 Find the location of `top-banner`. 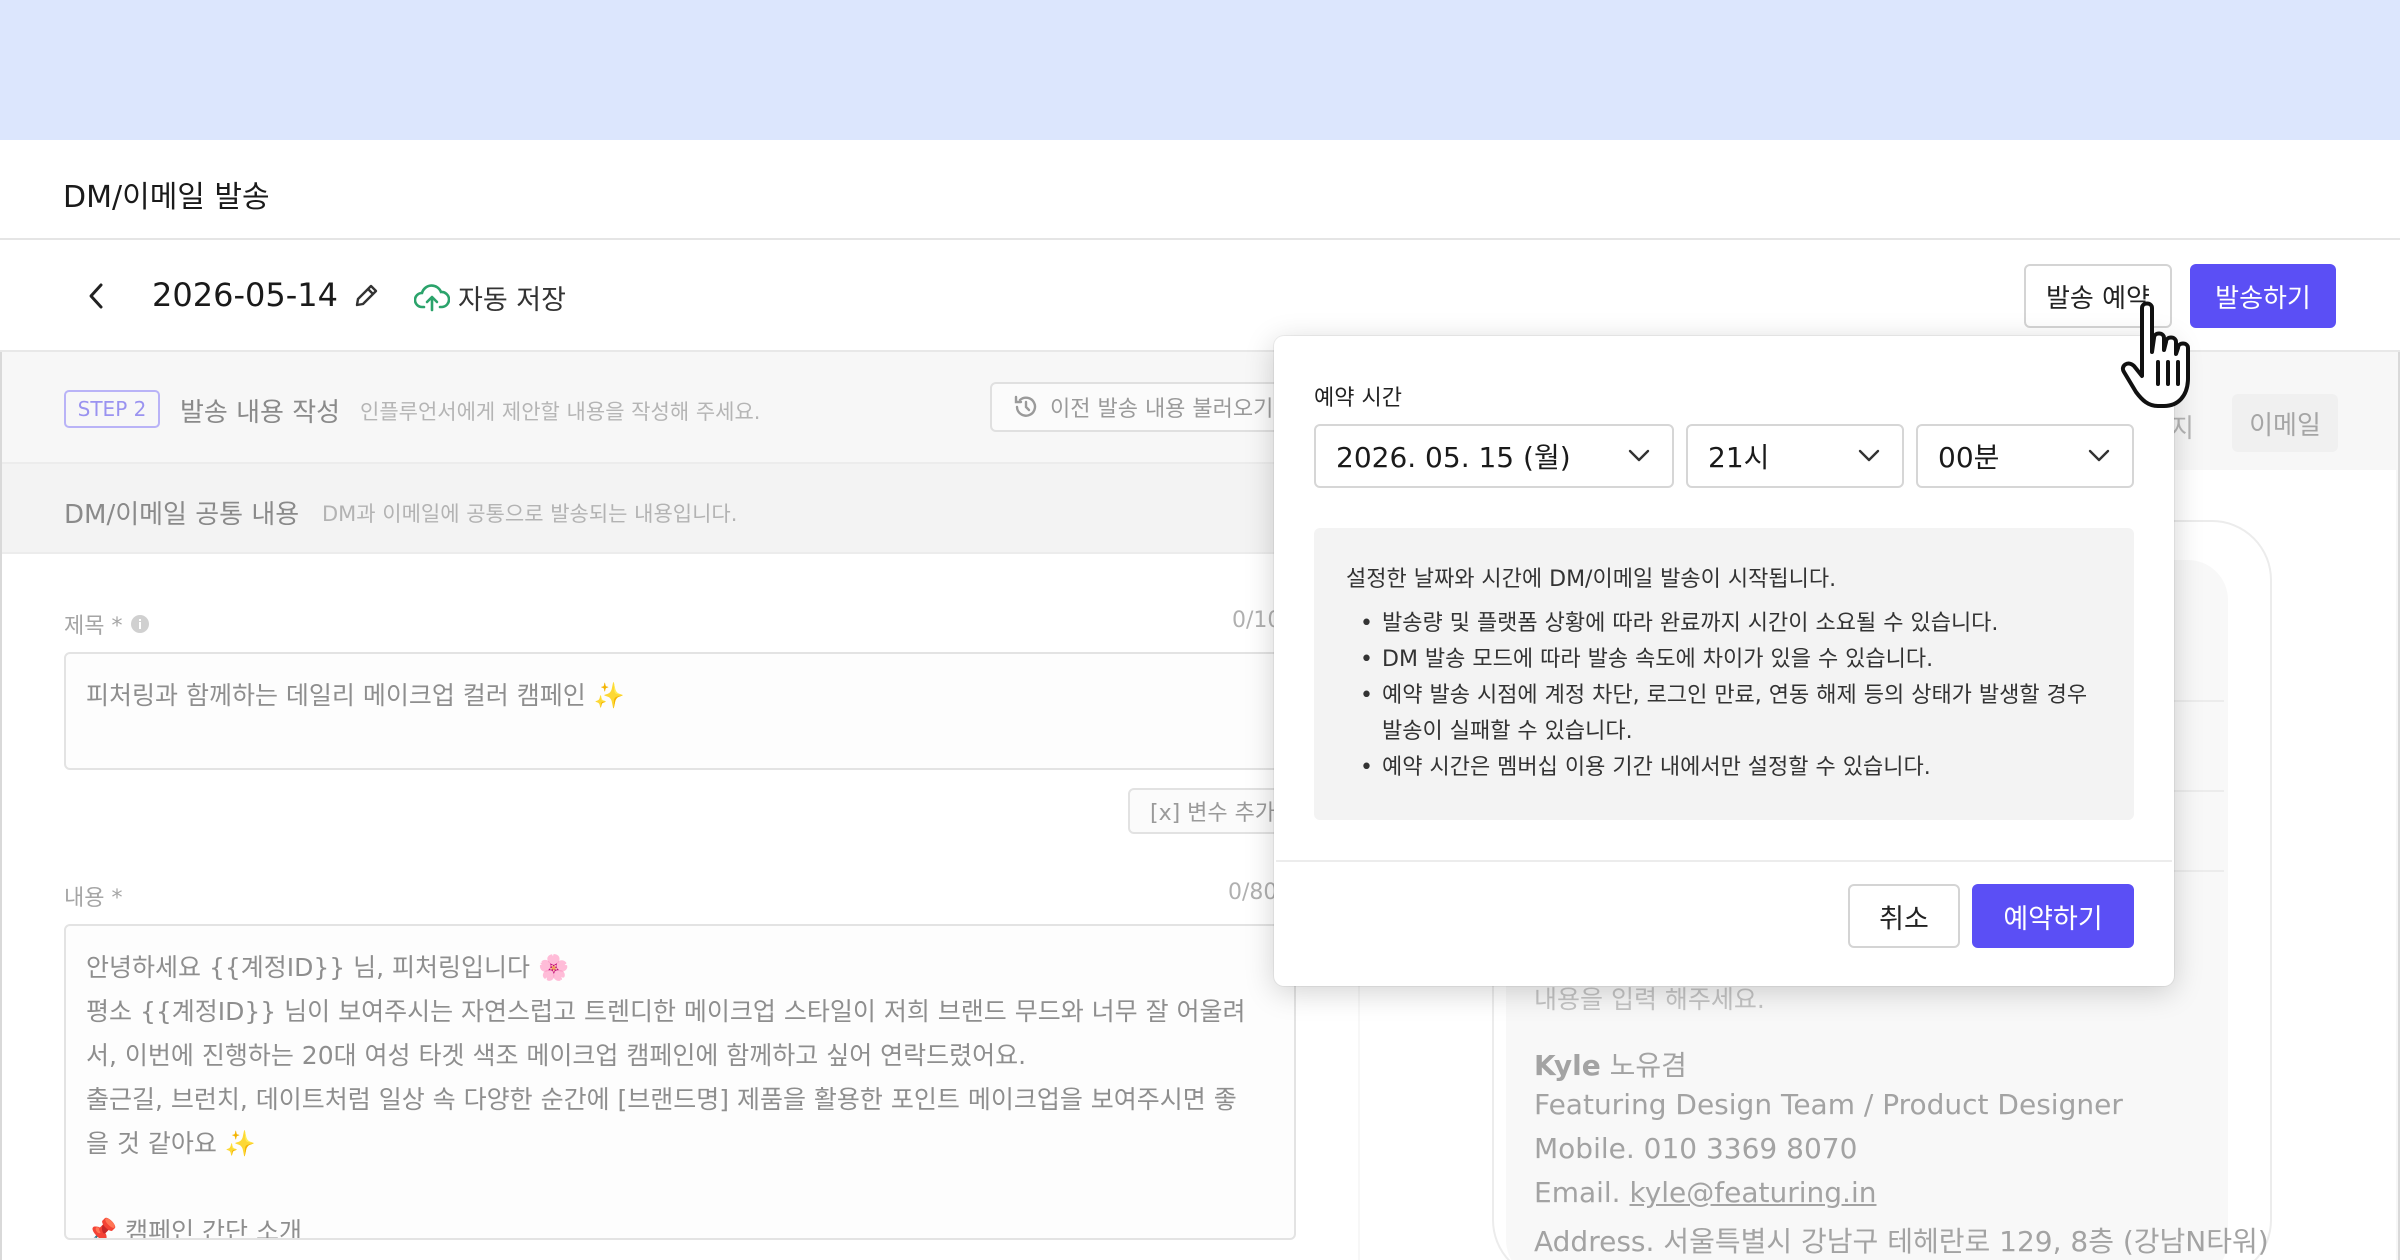

top-banner is located at coordinates (1200, 70).